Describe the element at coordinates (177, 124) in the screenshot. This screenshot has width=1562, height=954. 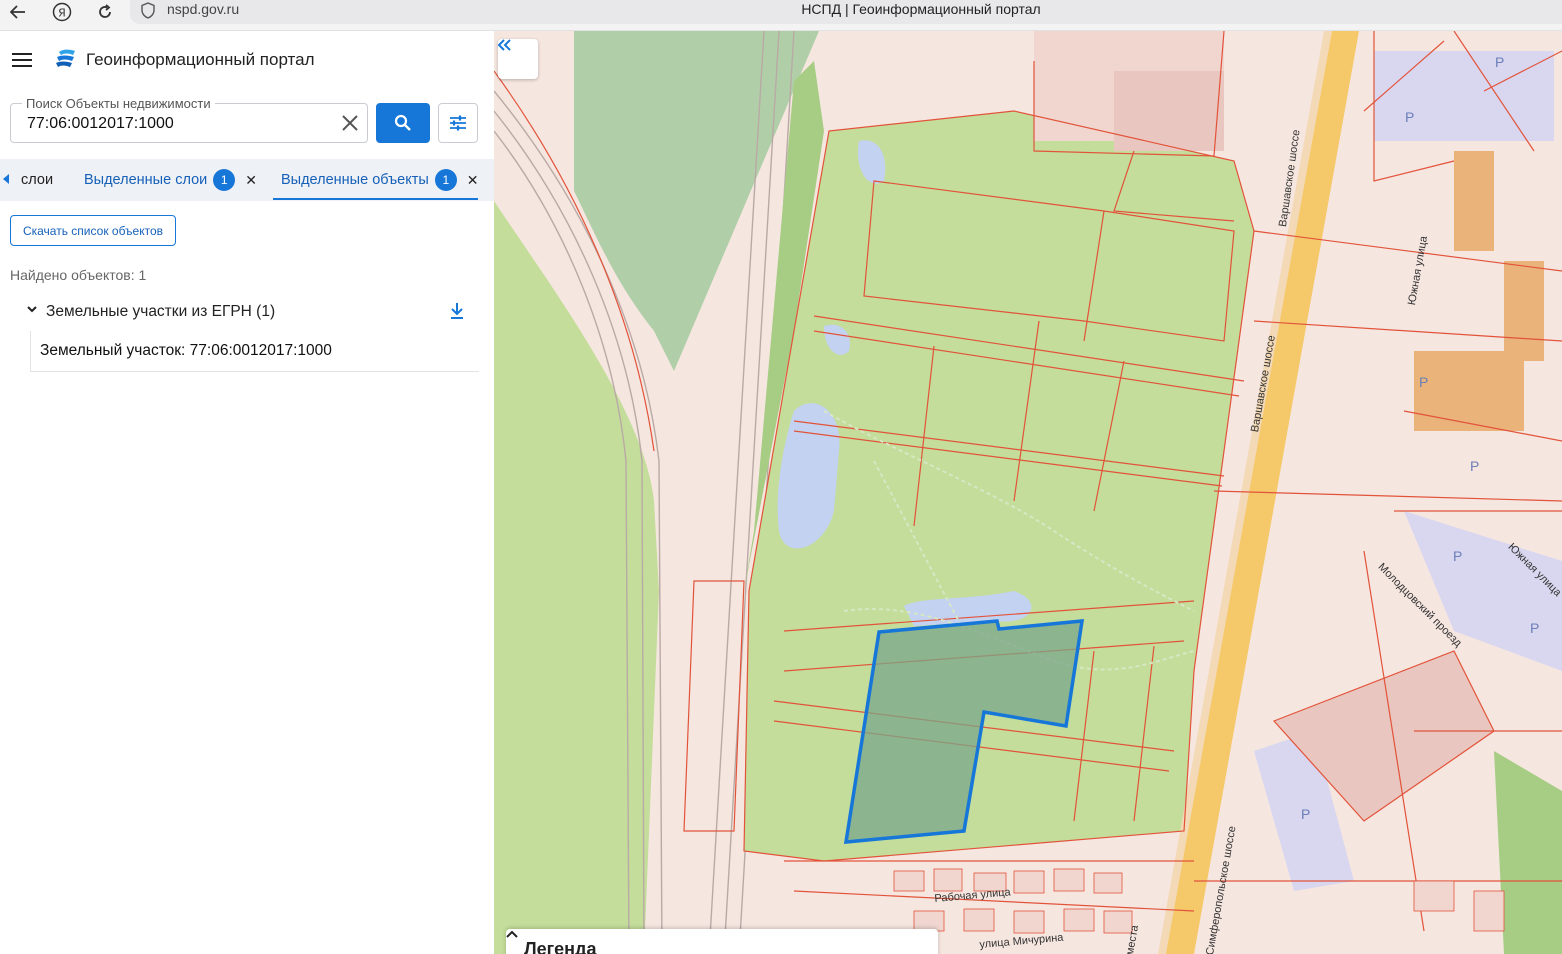
I see `search-input` at that location.